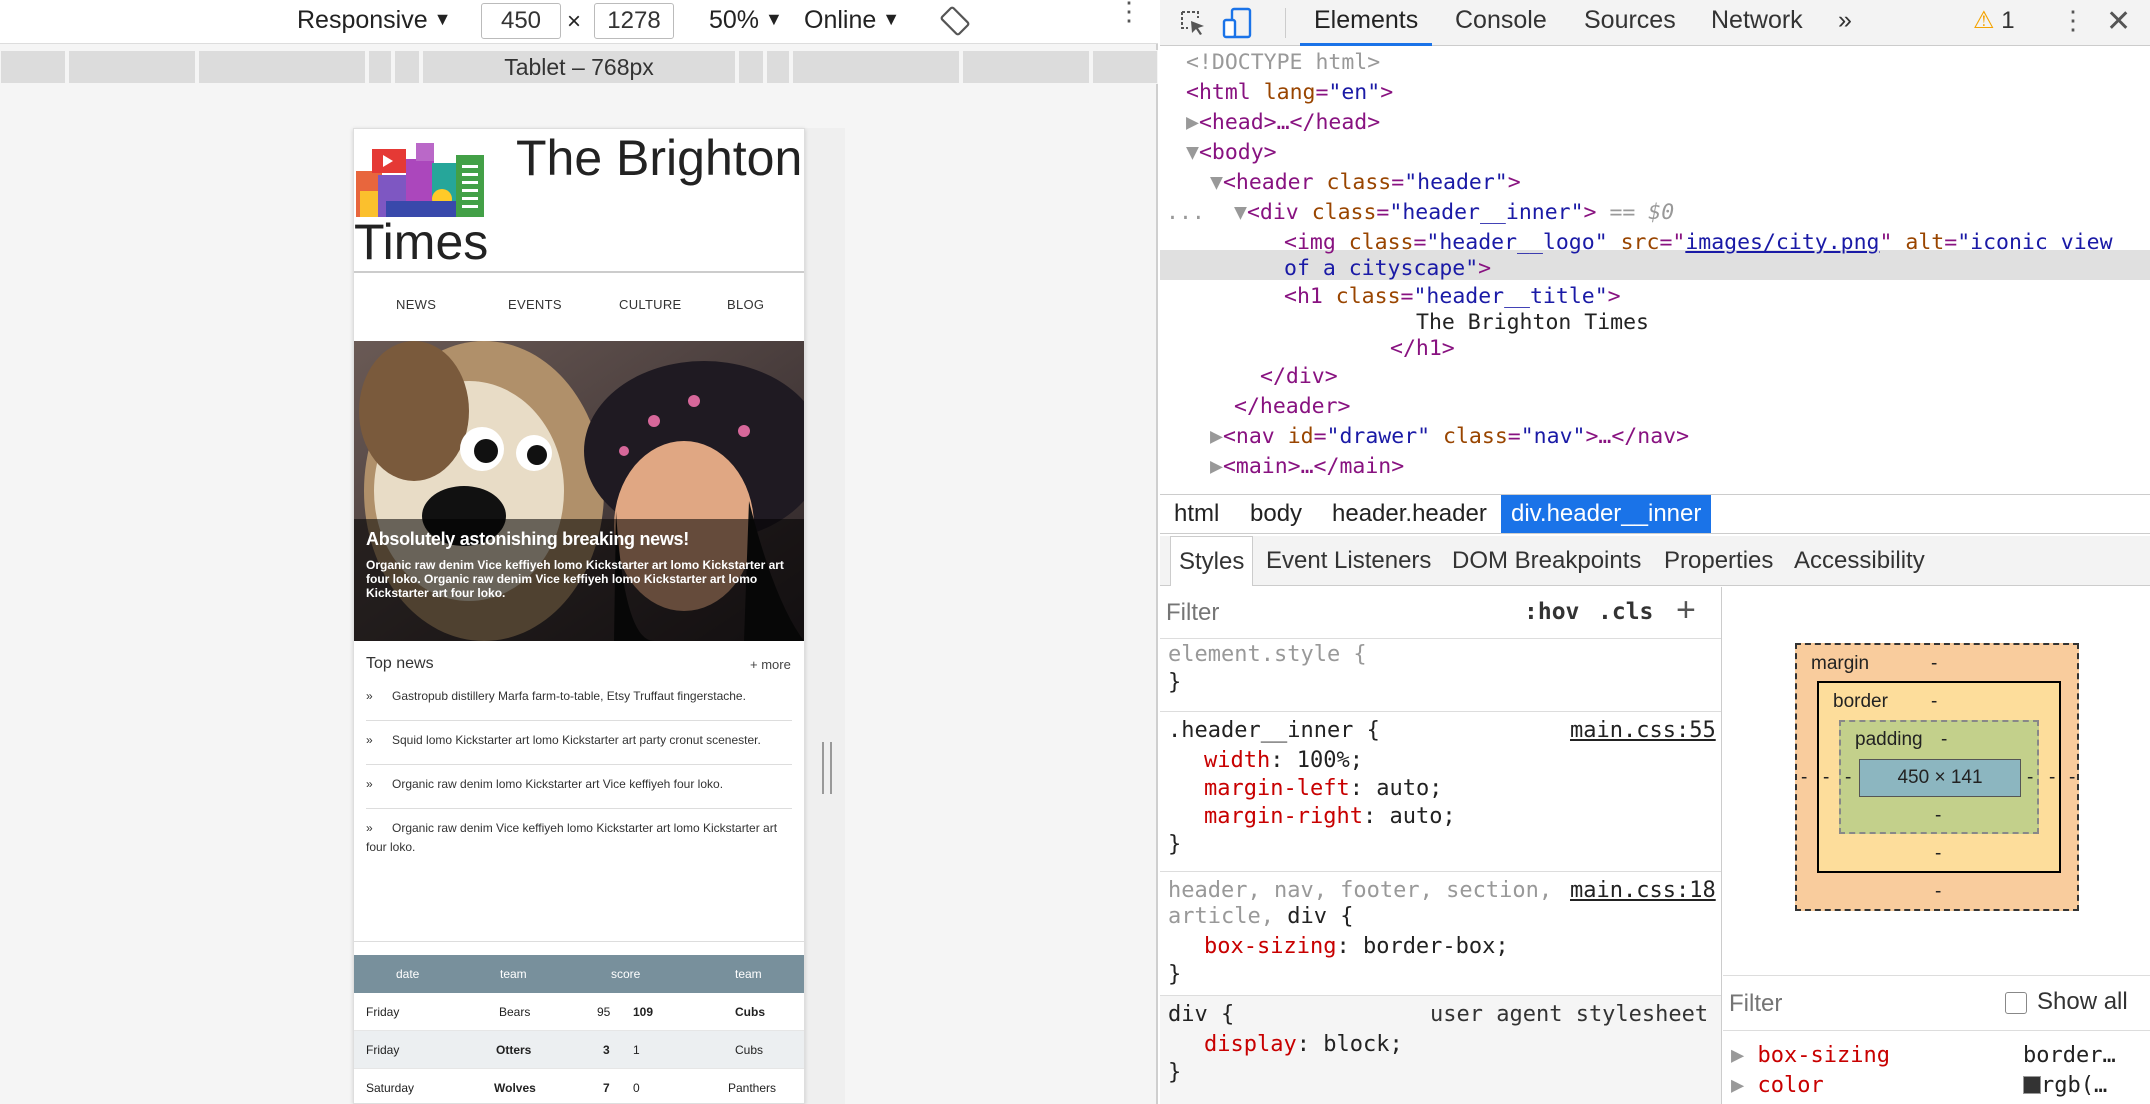  I want to click on computed-property-row: ▶ color, so click(1777, 1085).